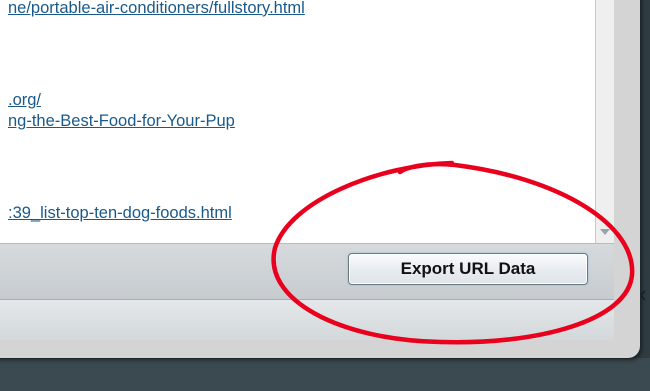  Describe the element at coordinates (121, 121) in the screenshot. I see `url-link: ng-the-Best-Food-for-Your-Pup` at that location.